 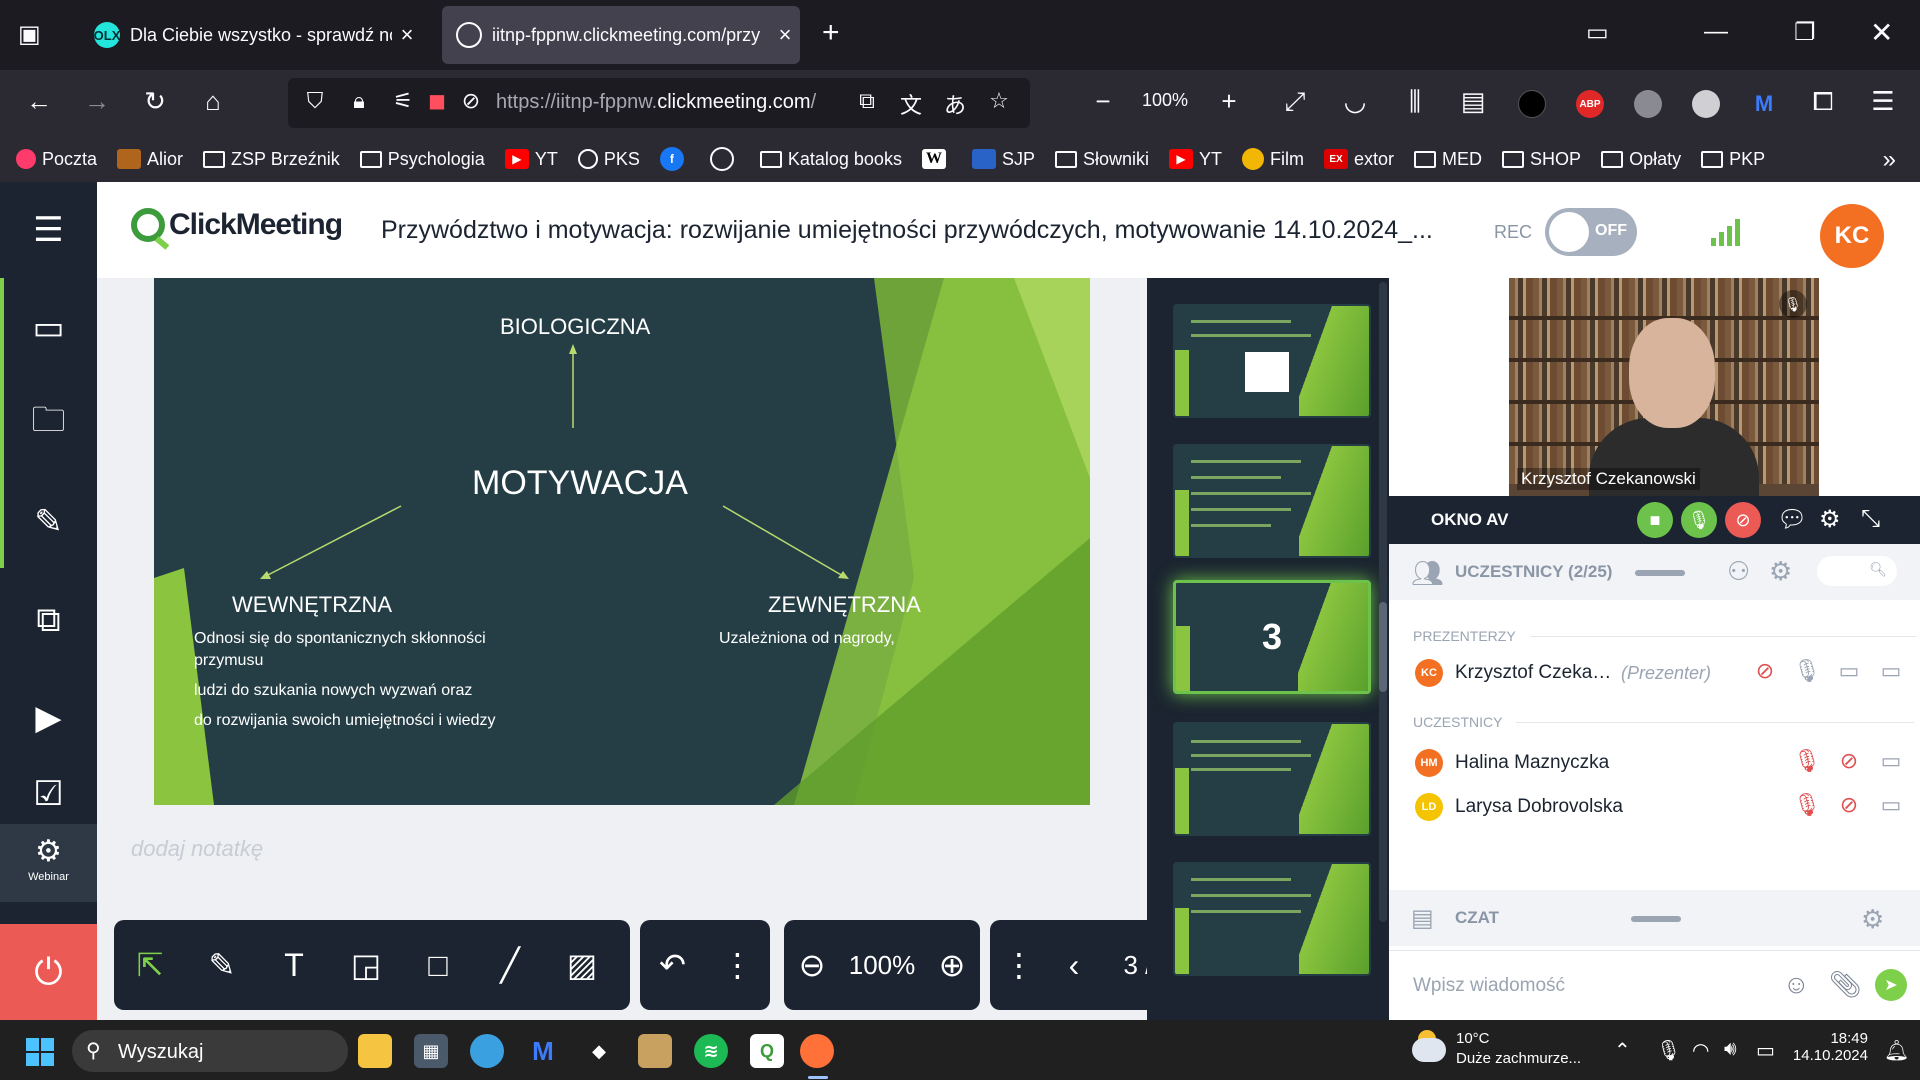 I want to click on edit-icon: ✎, so click(x=48, y=522).